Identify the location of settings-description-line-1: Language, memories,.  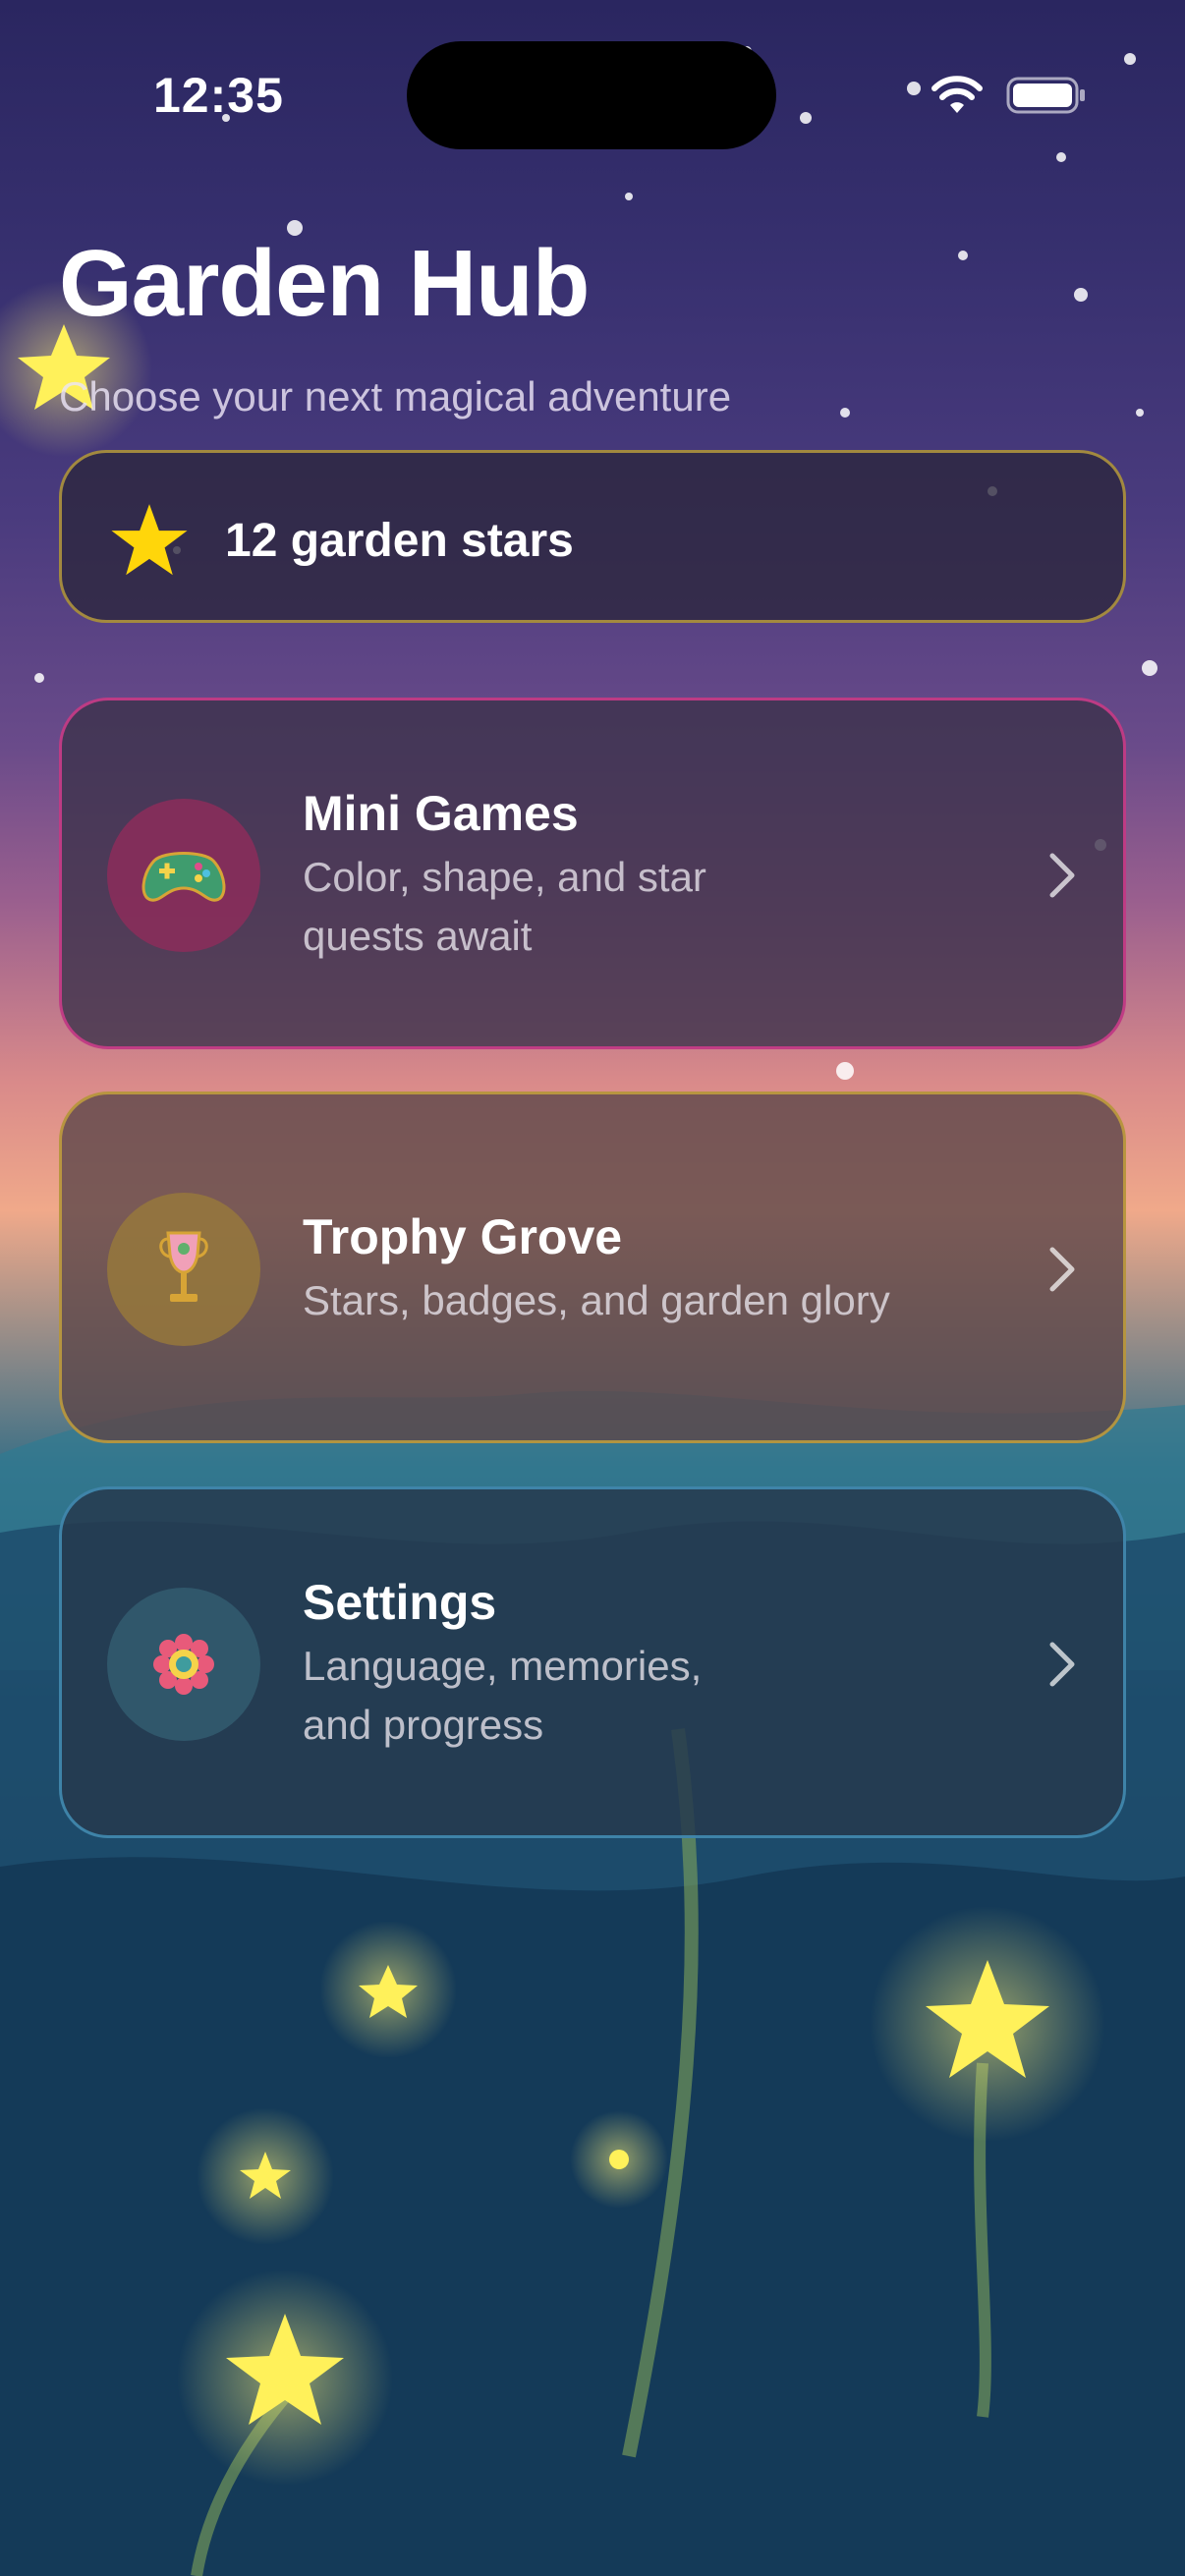
(503, 1666).